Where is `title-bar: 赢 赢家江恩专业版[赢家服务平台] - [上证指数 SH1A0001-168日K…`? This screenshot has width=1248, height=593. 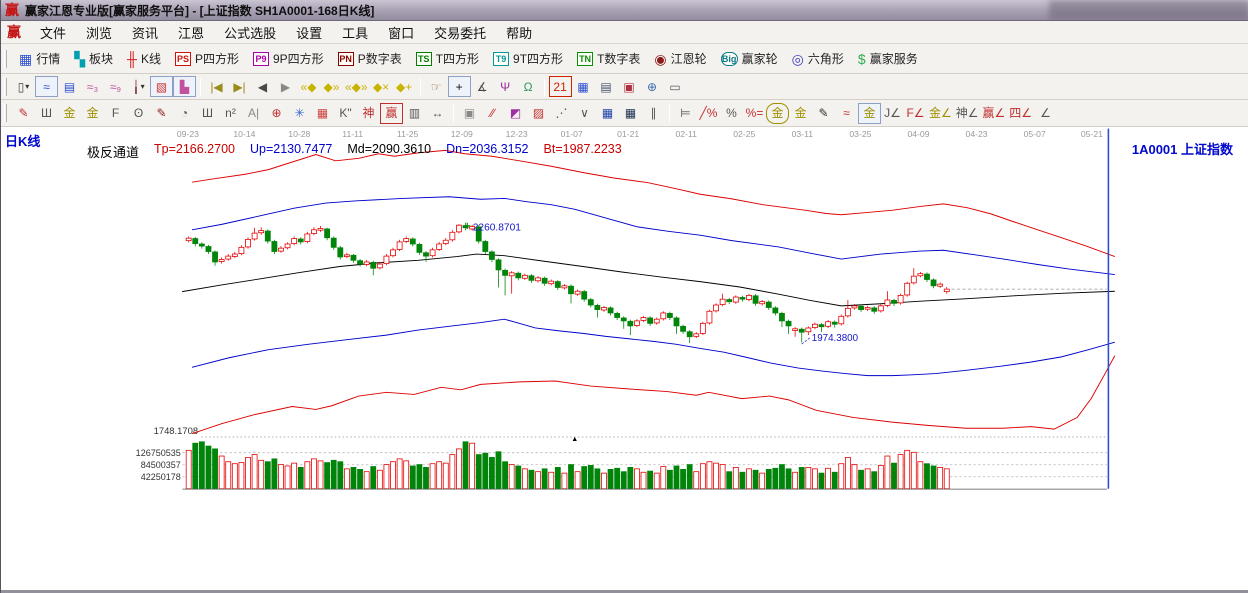
title-bar: 赢 赢家江恩专业版[赢家服务平台] - [上证指数 SH1A0001-168日K… is located at coordinates (624, 10).